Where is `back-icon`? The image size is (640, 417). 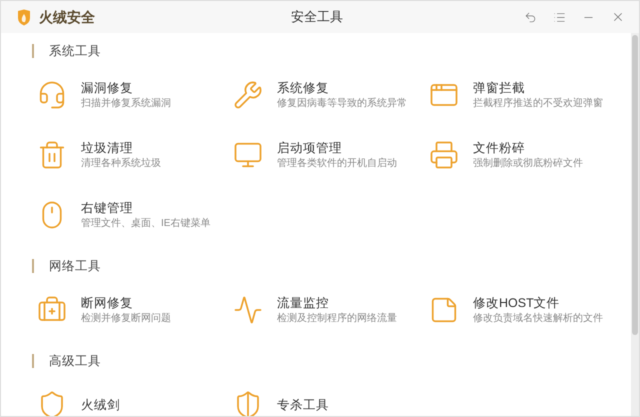 back-icon is located at coordinates (530, 17).